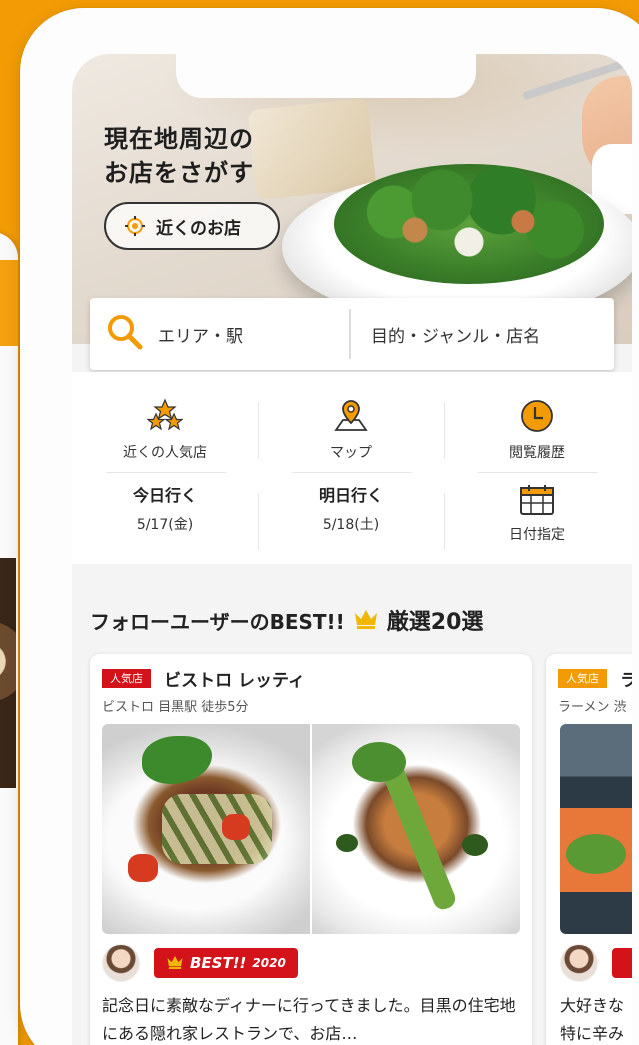  I want to click on quick-today-label: 今日行く, so click(164, 495).